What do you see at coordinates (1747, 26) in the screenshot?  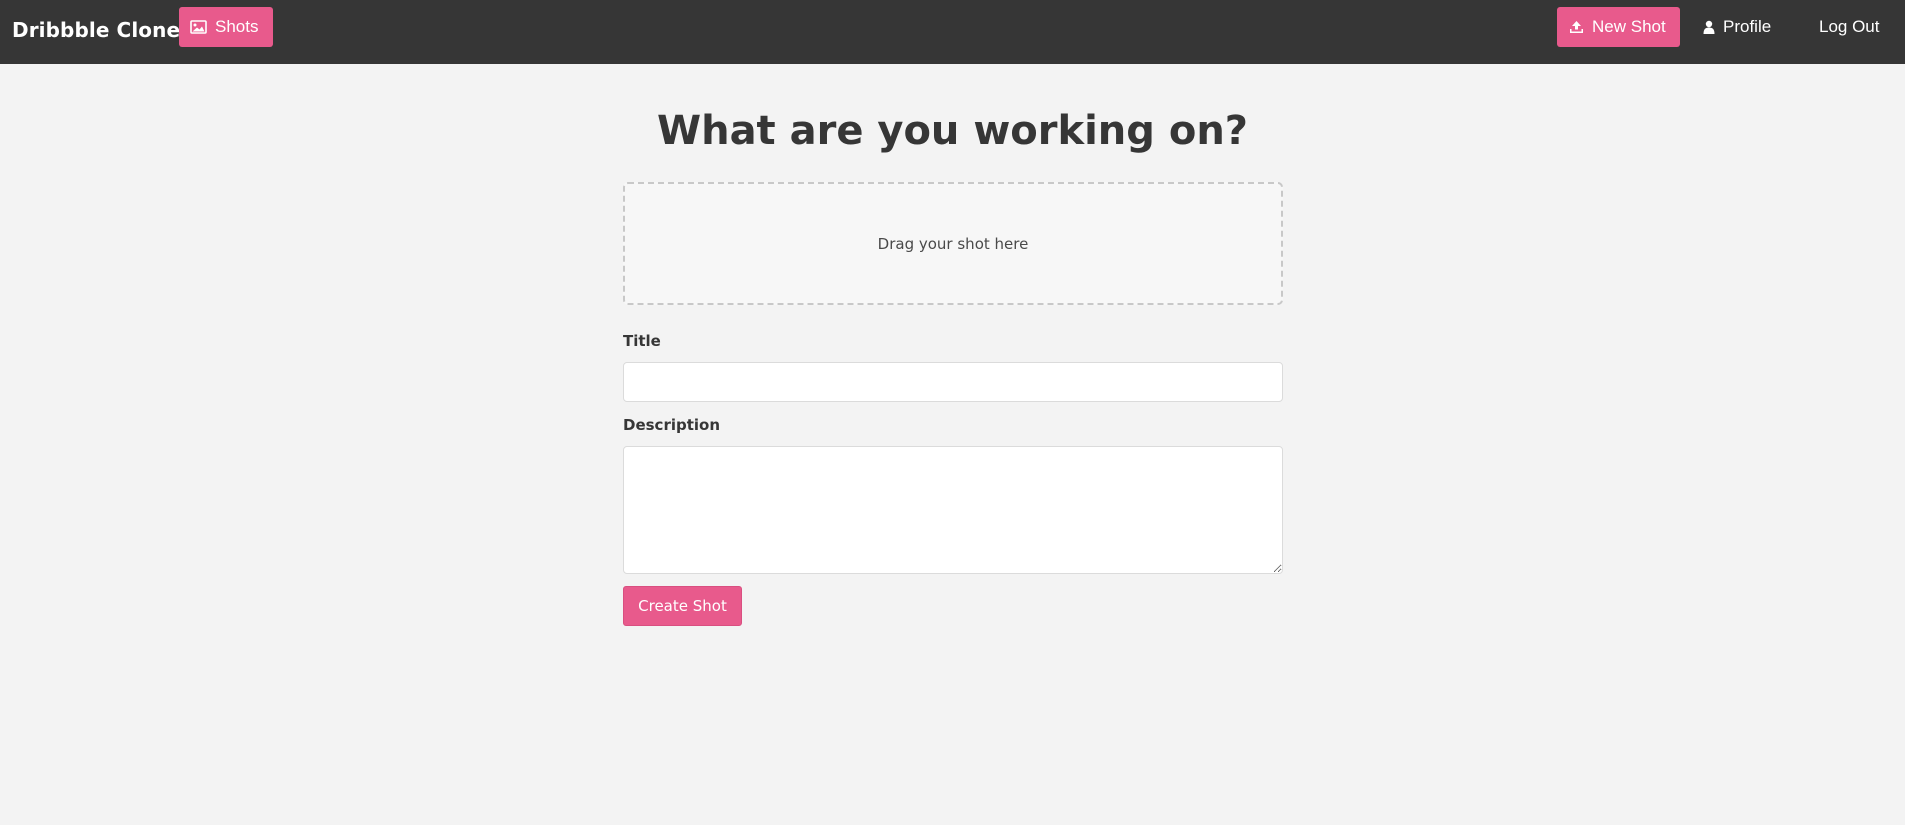 I see `profile-link-label: Profile` at bounding box center [1747, 26].